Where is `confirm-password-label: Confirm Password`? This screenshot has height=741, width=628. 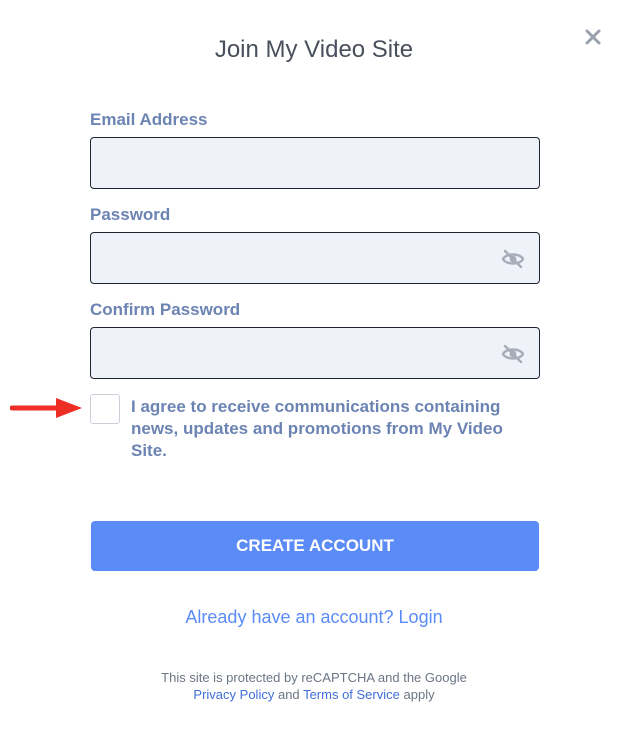
confirm-password-label: Confirm Password is located at coordinates (165, 309).